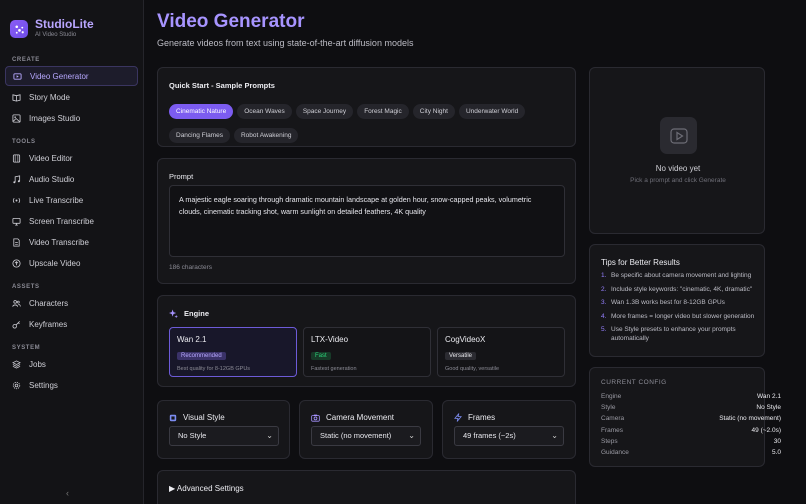 Image resolution: width=806 pixels, height=504 pixels. Describe the element at coordinates (190, 267) in the screenshot. I see `prompt-char-count: 186 characters` at that location.